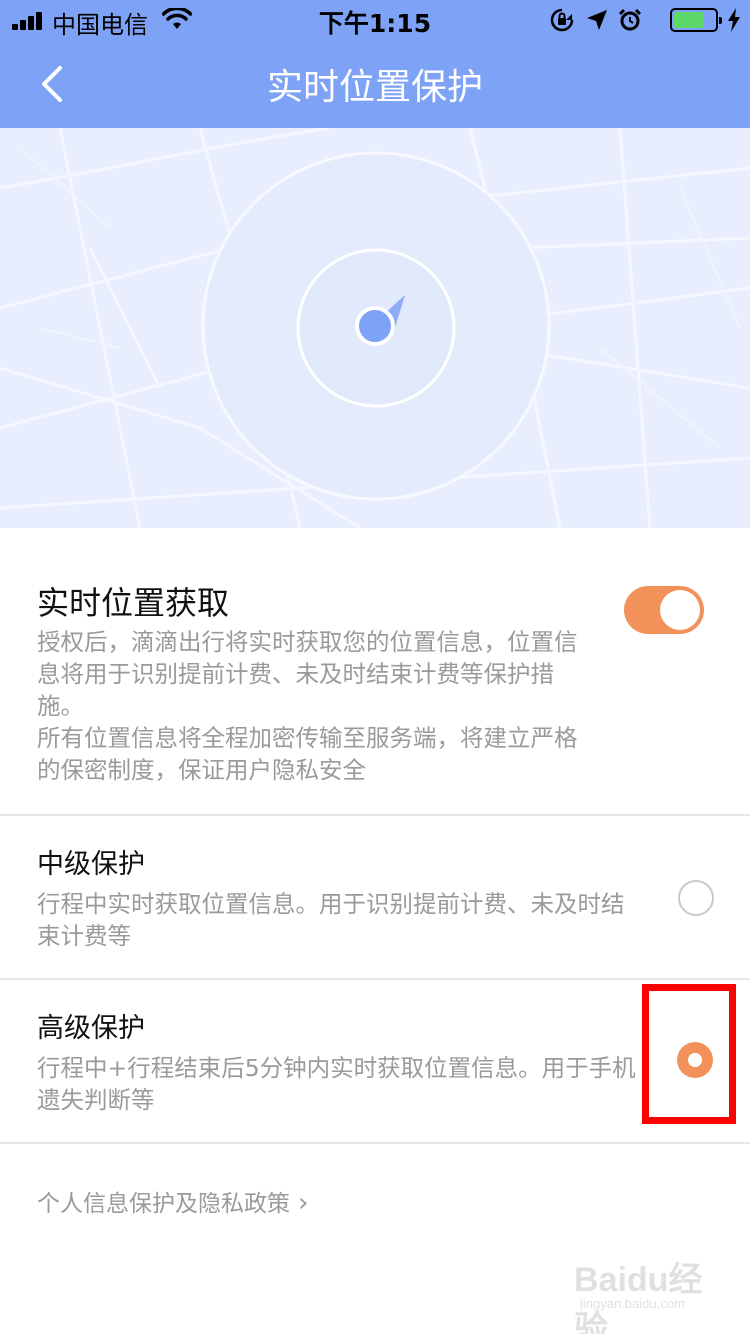  Describe the element at coordinates (336, 1068) in the screenshot. I see `description-line: 行程中+行程结束后5分钟内实时获取位置信息。用于手机` at that location.